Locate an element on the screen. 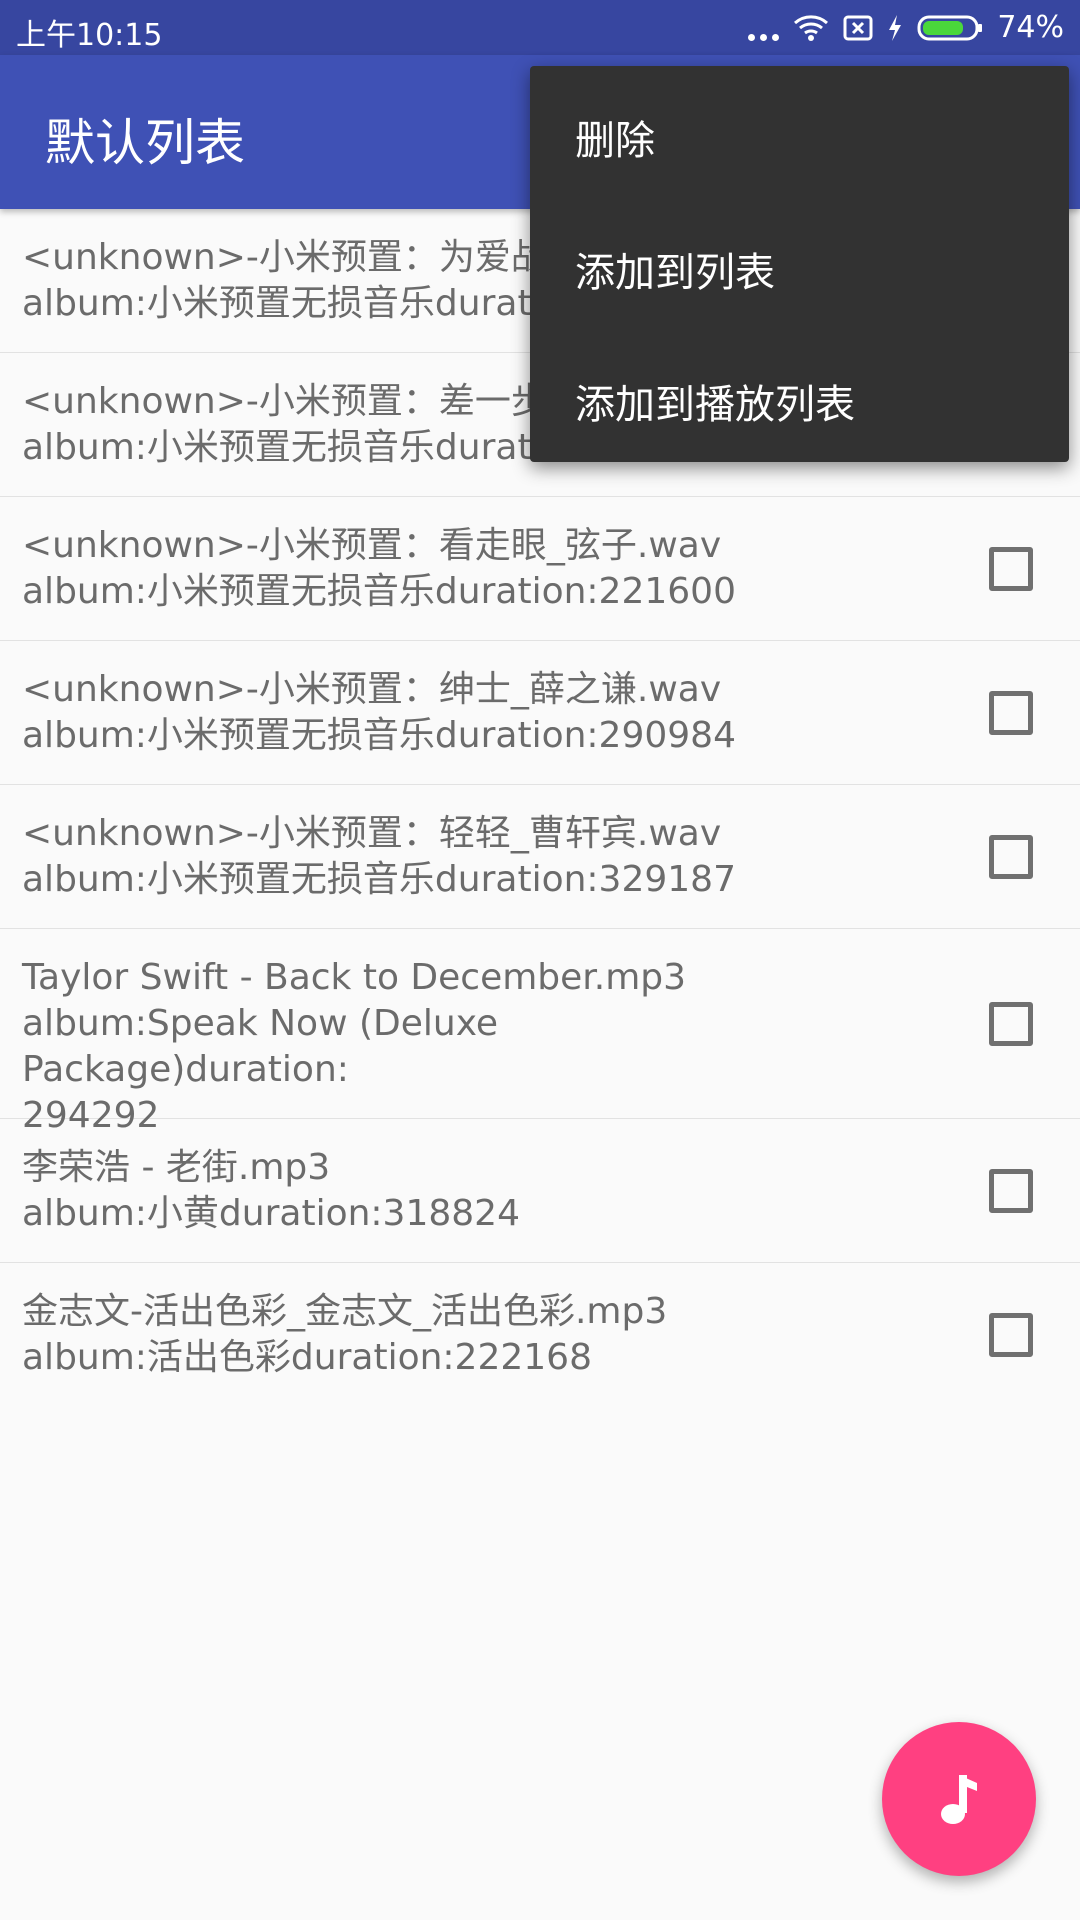 This screenshot has width=1080, height=1920. song-title: 金志文-活出色彩_金志文_活出色彩.mp3 is located at coordinates (345, 1311).